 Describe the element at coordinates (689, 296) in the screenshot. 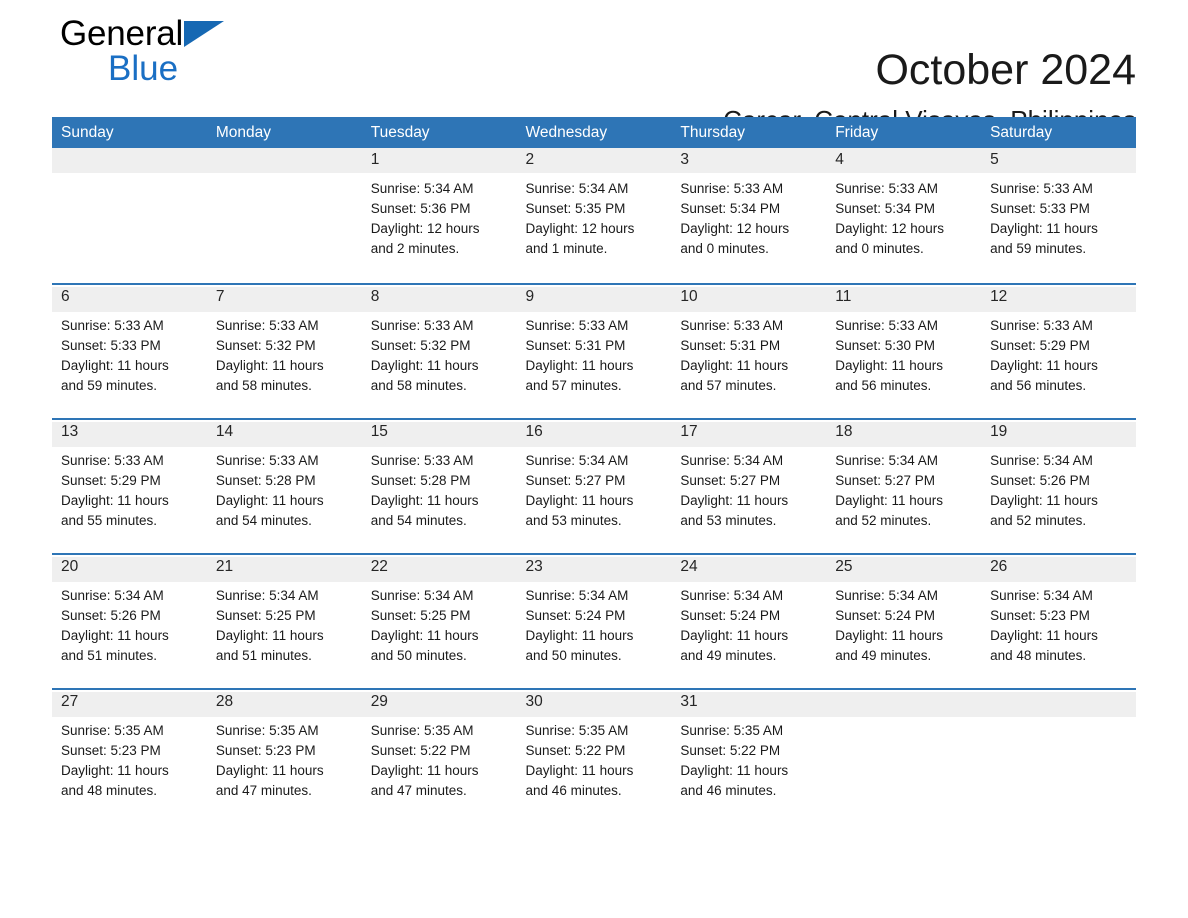

I see `day-number: 10` at that location.